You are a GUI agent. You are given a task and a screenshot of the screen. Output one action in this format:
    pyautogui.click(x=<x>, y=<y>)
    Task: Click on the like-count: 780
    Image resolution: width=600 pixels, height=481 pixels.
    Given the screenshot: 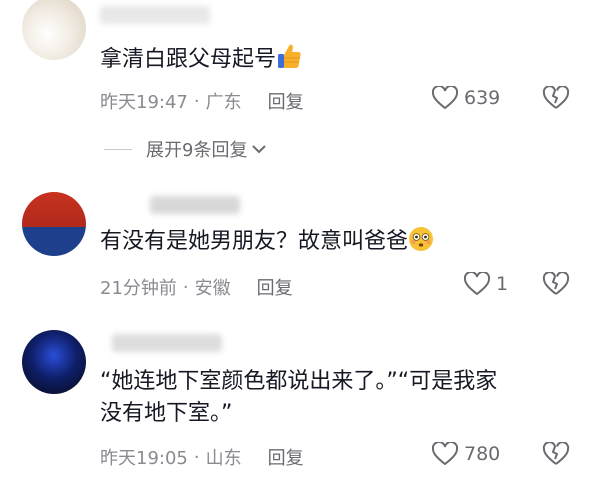 What is the action you would take?
    pyautogui.click(x=482, y=454)
    